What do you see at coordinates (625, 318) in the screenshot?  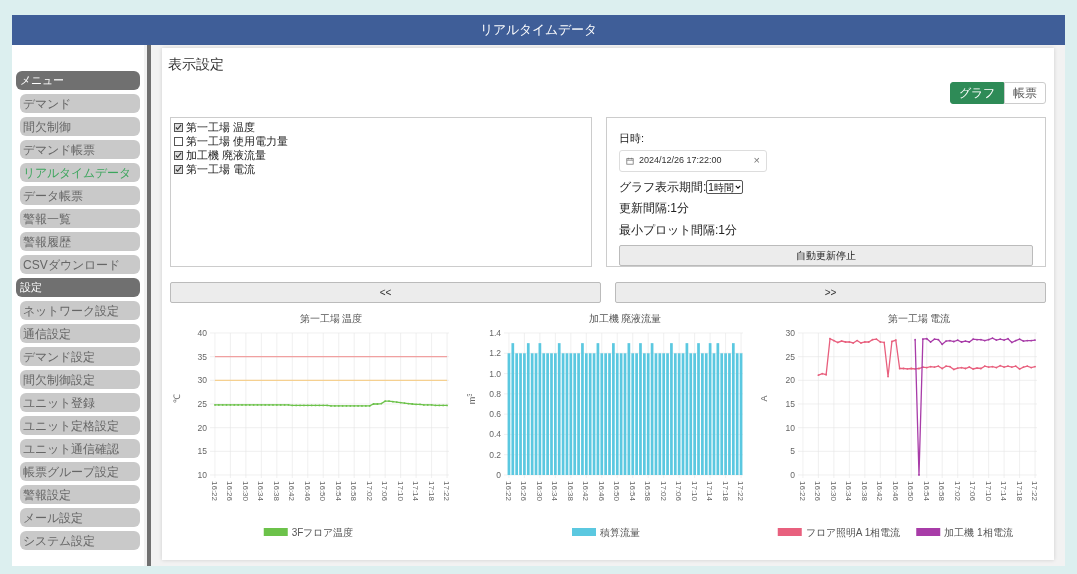 I see `chart-title: 加工機 廃液流量` at bounding box center [625, 318].